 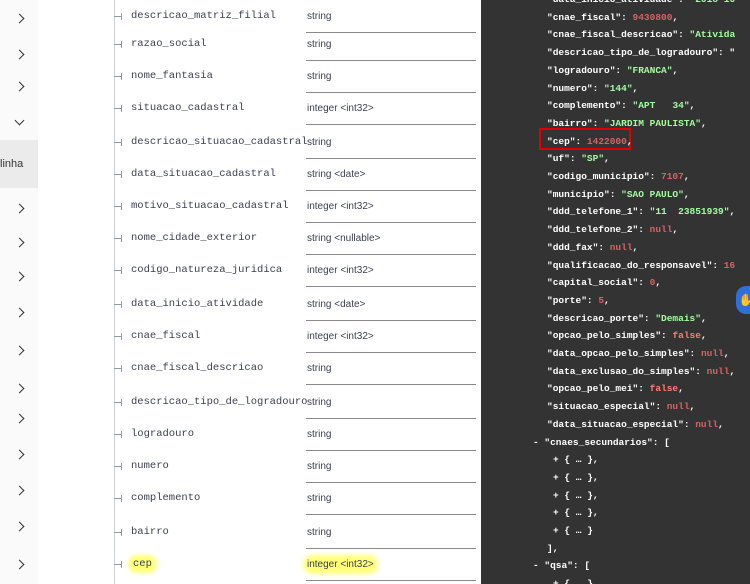 I want to click on schema-row-complemento: complemento string, so click(x=259, y=498).